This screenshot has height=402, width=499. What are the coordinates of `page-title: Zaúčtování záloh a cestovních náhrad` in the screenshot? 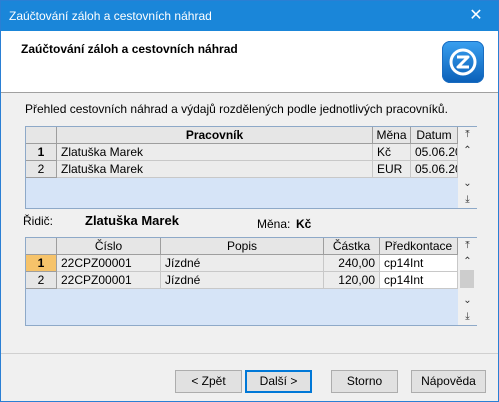 It's located at (129, 49).